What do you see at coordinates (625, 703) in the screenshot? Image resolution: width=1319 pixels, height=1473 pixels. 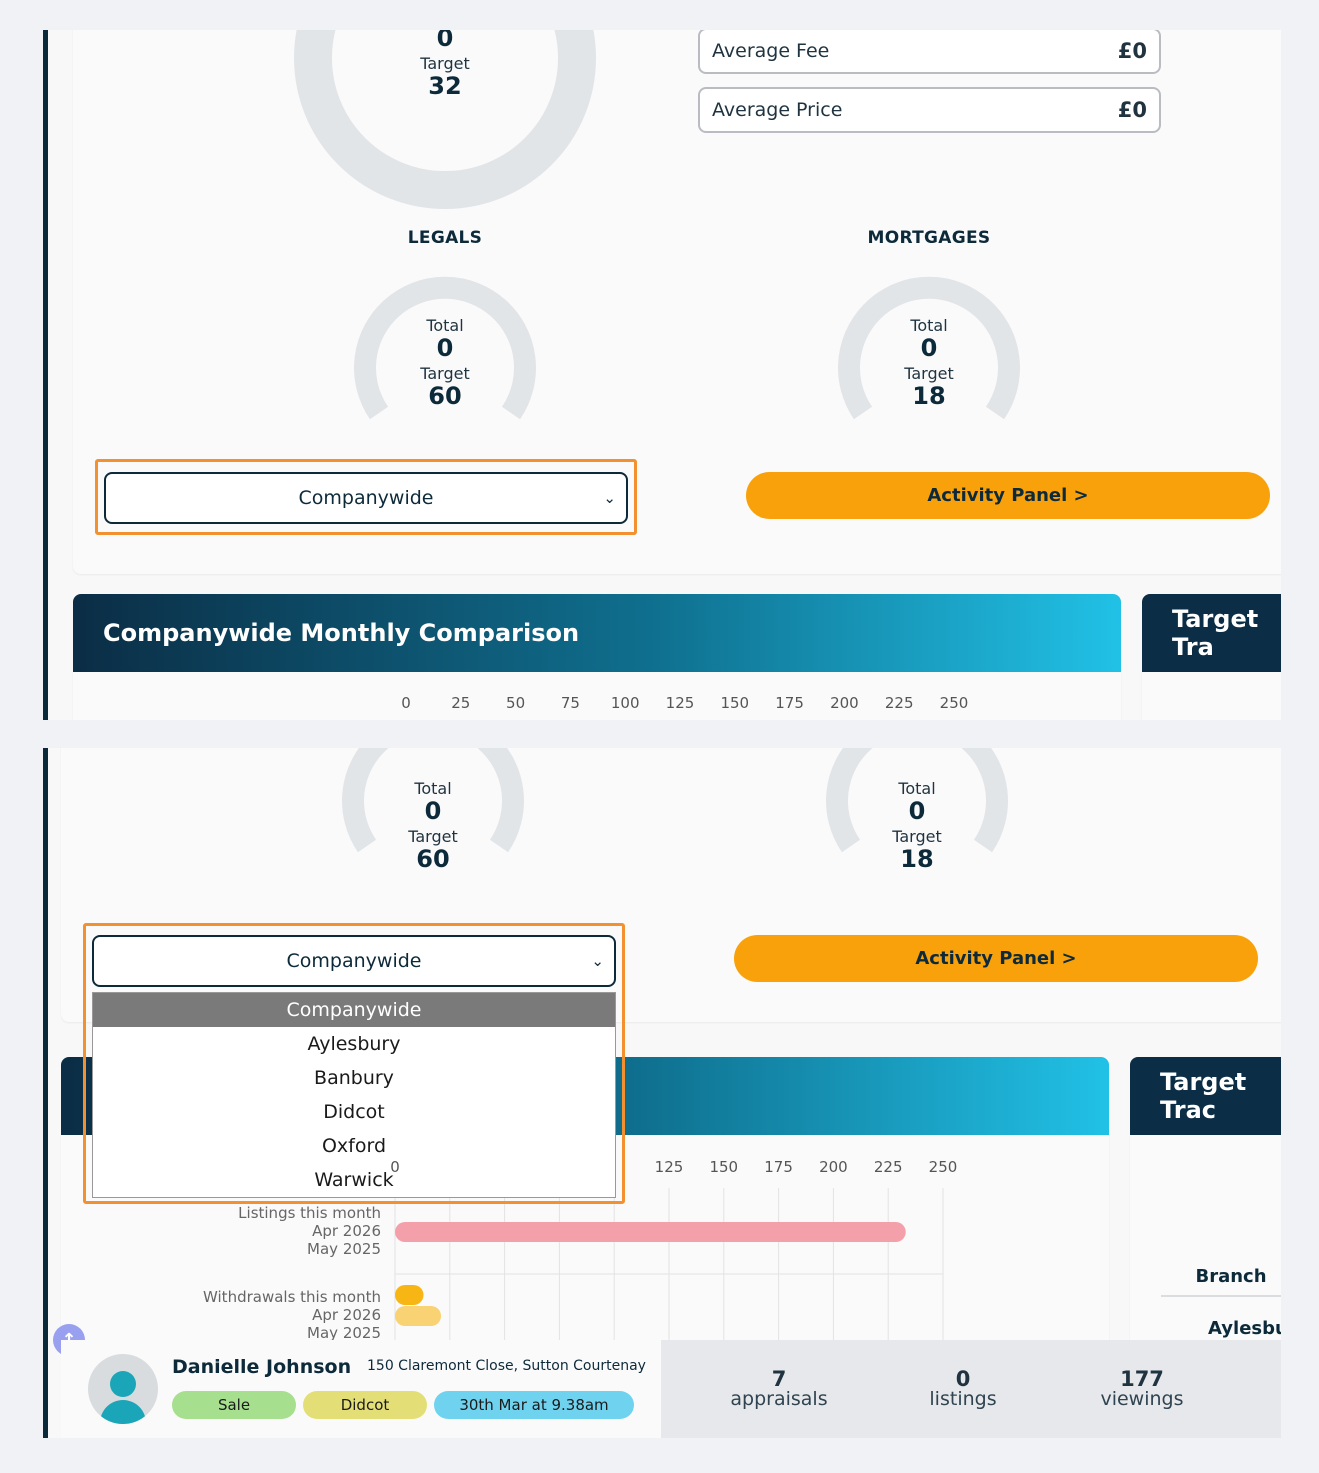 I see `axis-tick: 100` at bounding box center [625, 703].